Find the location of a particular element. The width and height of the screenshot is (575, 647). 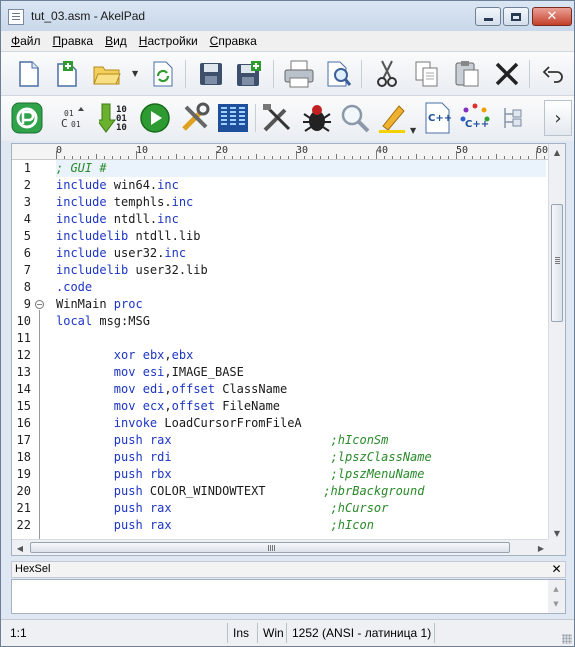

code-line: push rdi ;lpszClassName is located at coordinates (244, 457).